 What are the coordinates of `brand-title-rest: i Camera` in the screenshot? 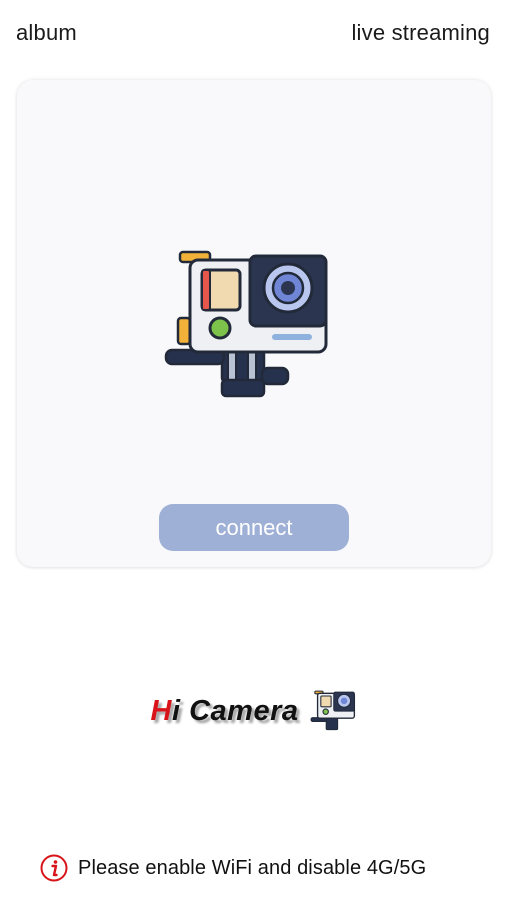 It's located at (235, 710).